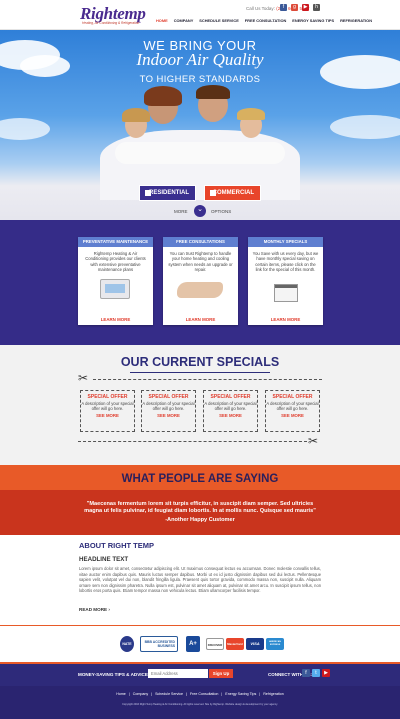 The image size is (400, 719). I want to click on dashed-line-top, so click(207, 379).